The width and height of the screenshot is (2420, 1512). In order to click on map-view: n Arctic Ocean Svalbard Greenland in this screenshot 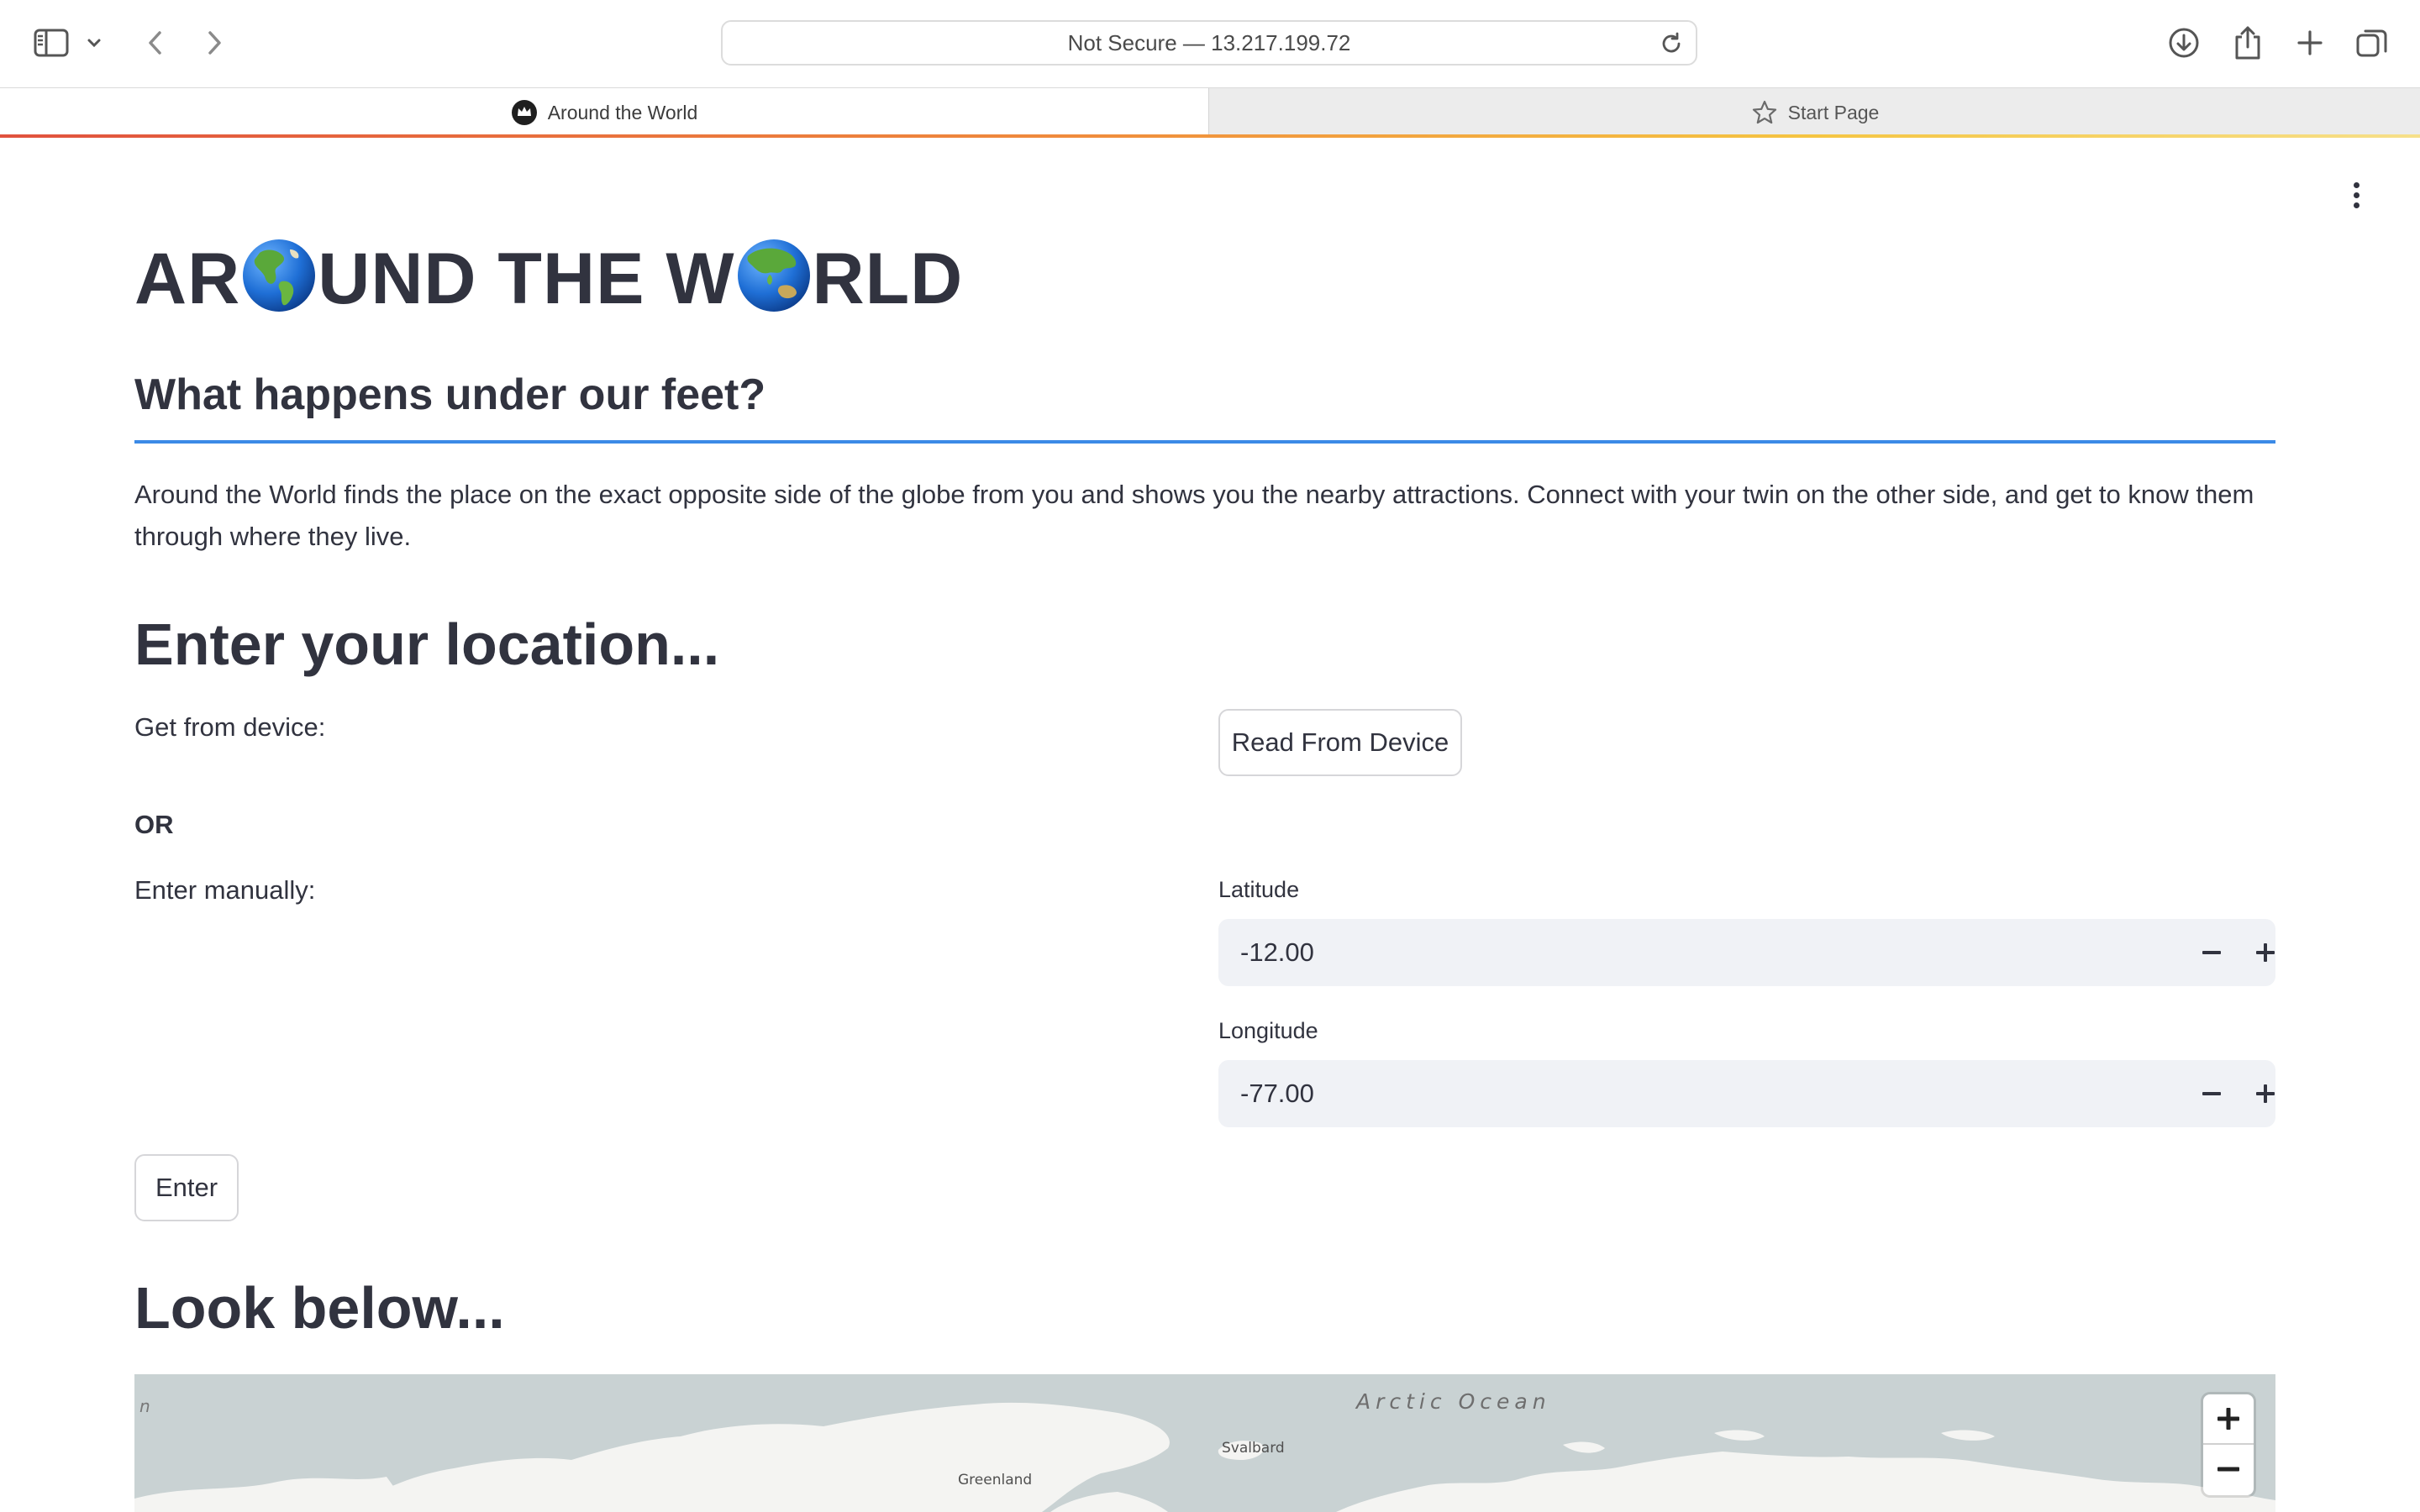, I will do `click(1204, 1443)`.